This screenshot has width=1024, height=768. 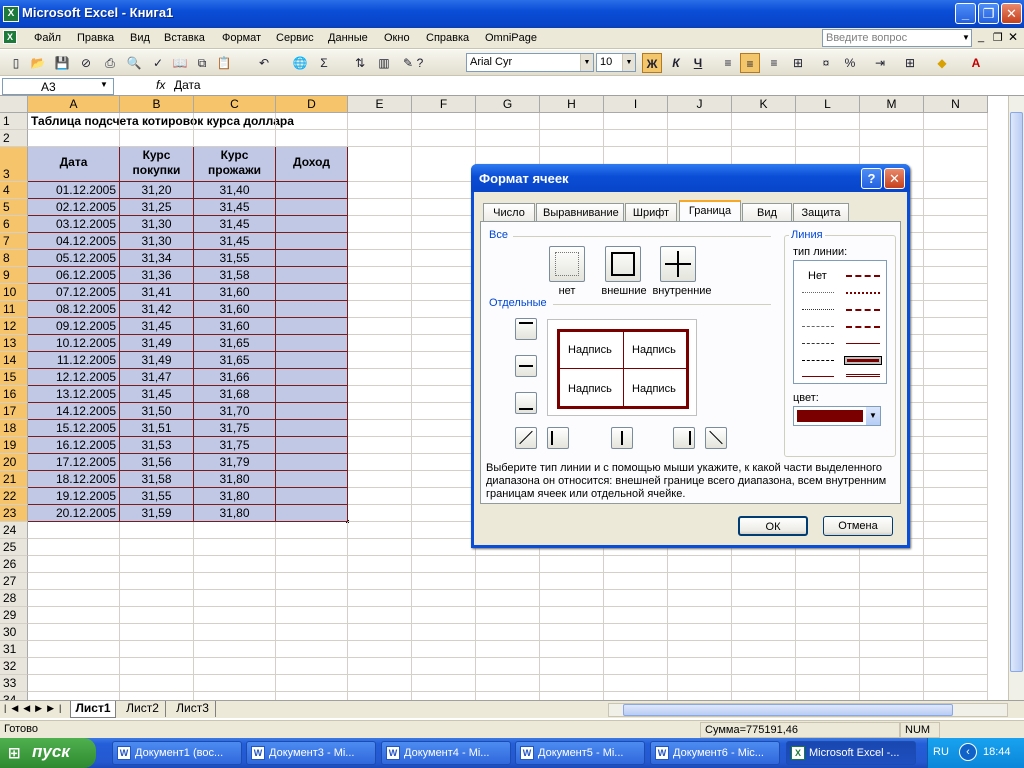 What do you see at coordinates (14, 428) in the screenshot?
I see `row-header: 18` at bounding box center [14, 428].